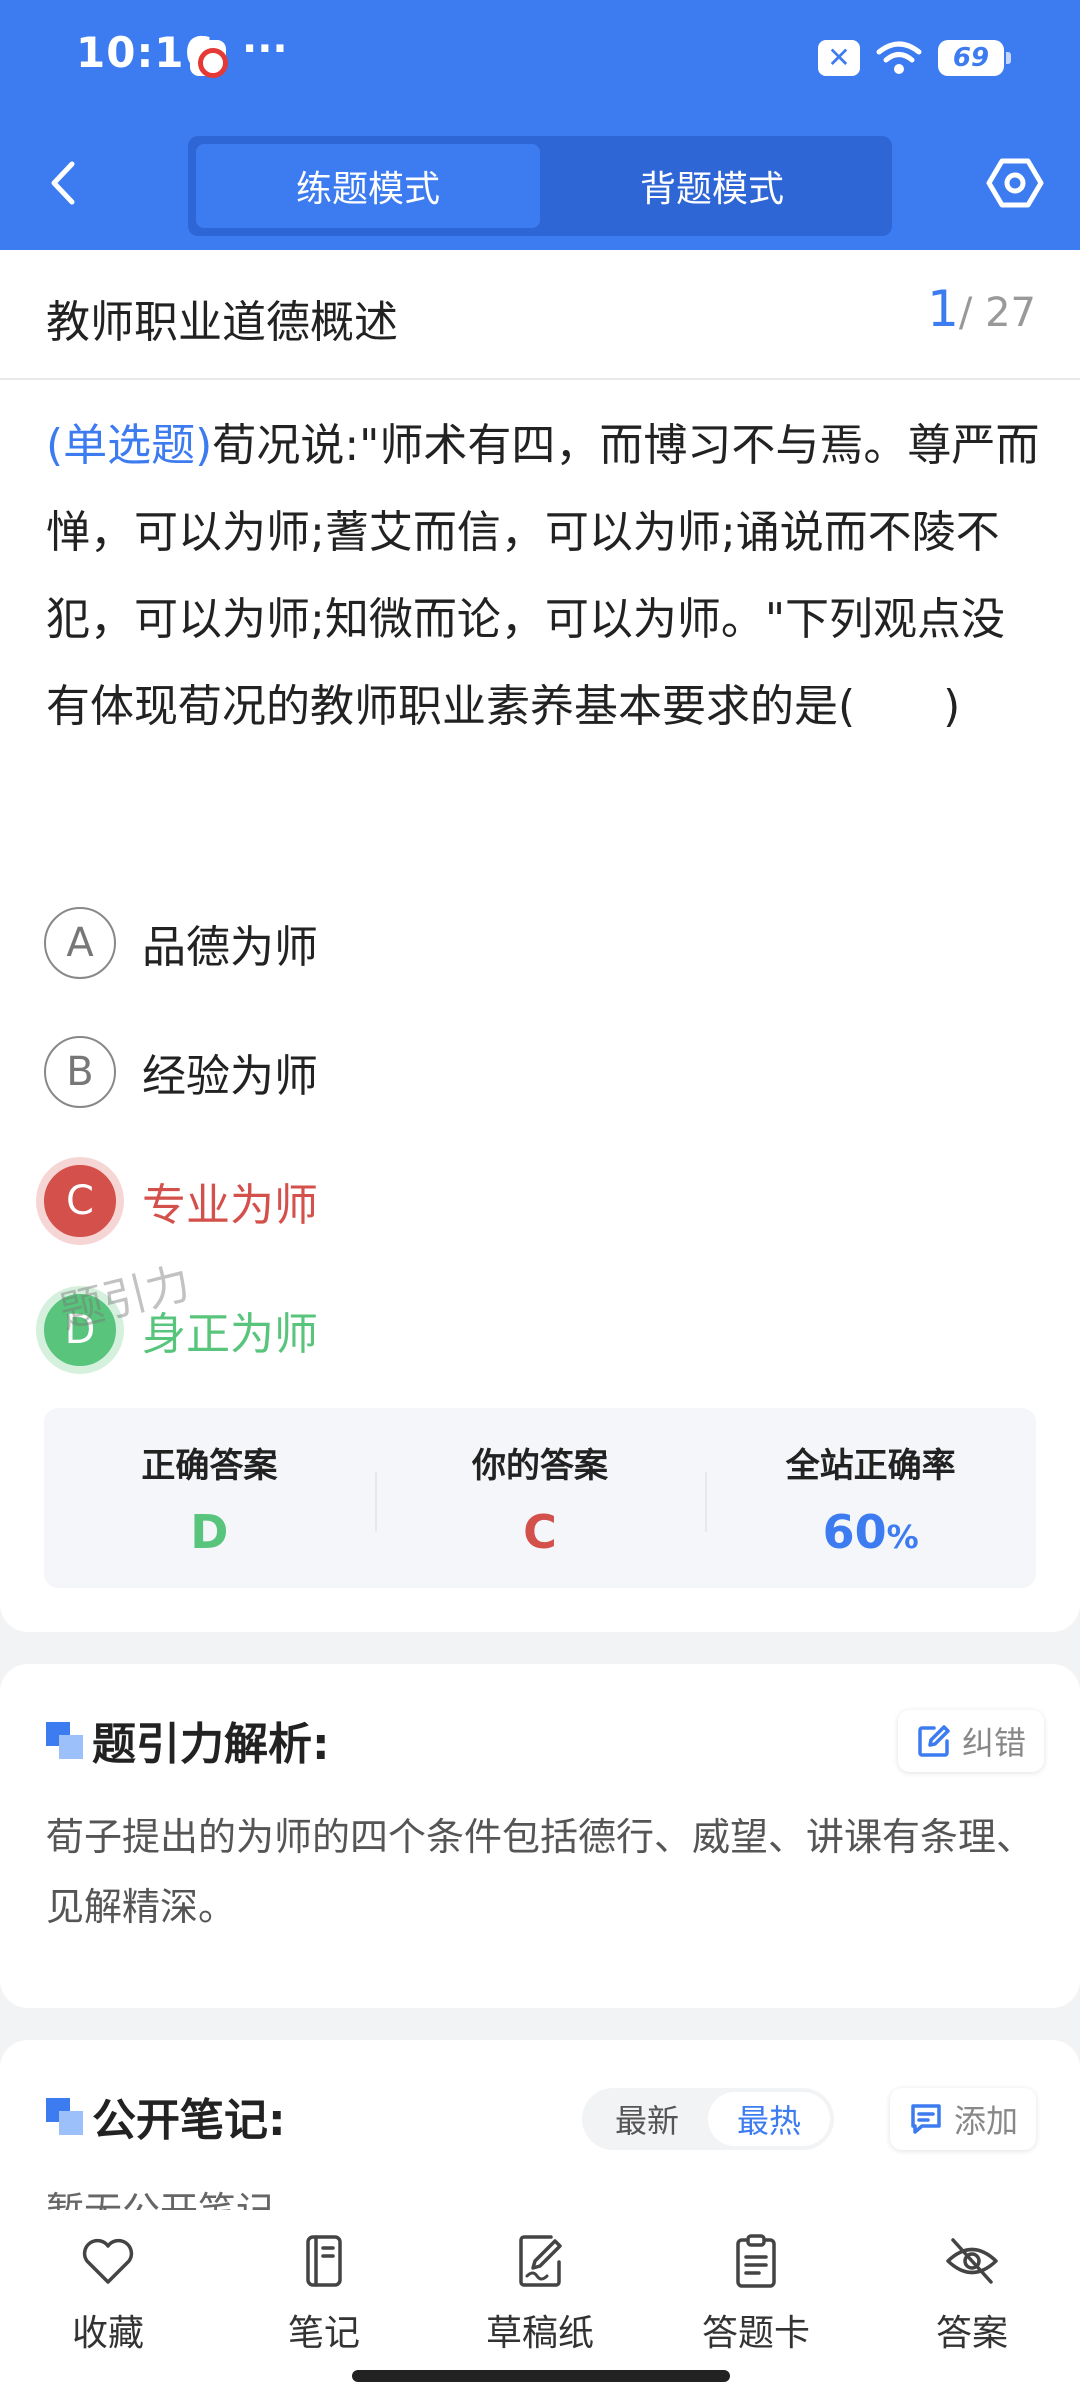 This screenshot has height=2400, width=1080. Describe the element at coordinates (870, 1466) in the screenshot. I see `accuracy-rate-label: 全站正确率` at that location.